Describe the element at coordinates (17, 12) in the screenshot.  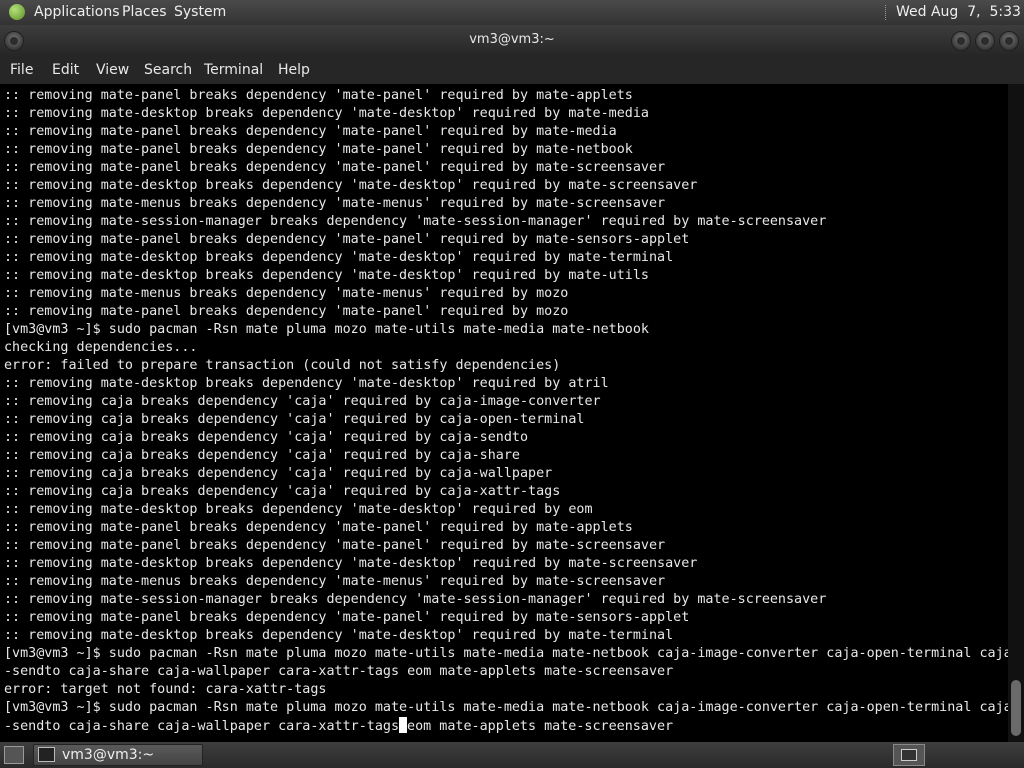
I see `mate-logo-icon` at that location.